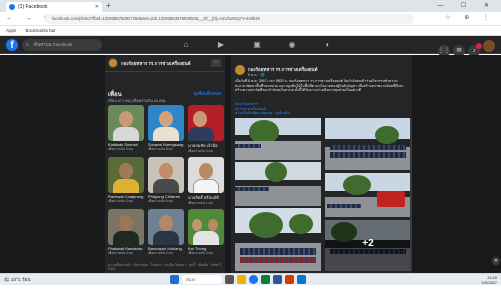  I want to click on page-avatar, so click(113, 63).